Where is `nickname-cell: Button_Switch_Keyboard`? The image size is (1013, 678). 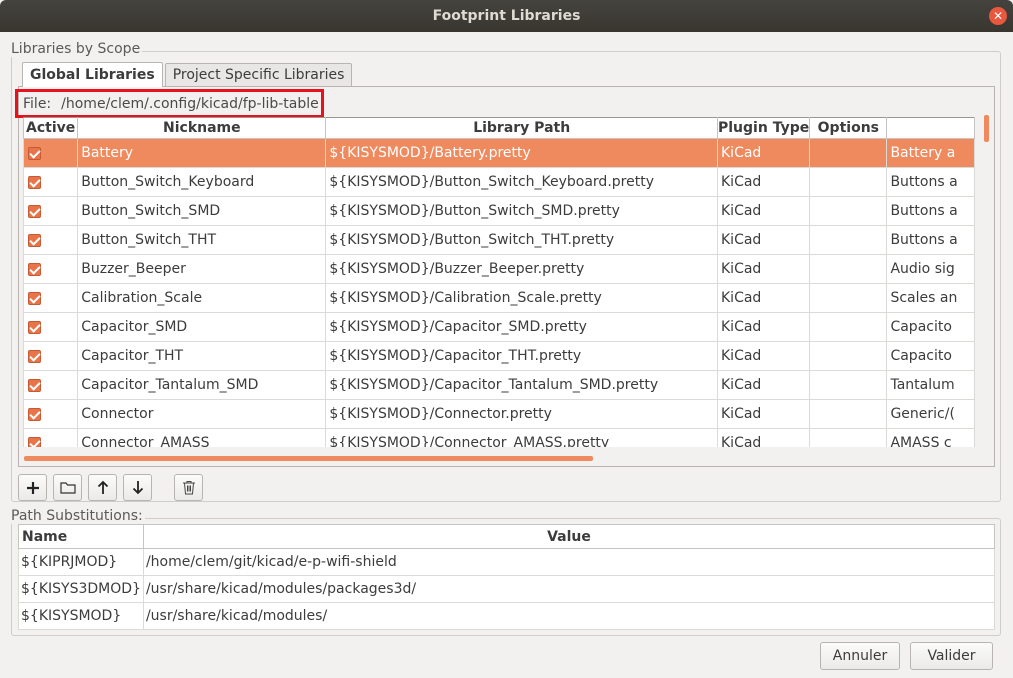
nickname-cell: Button_Switch_Keyboard is located at coordinates (202, 182).